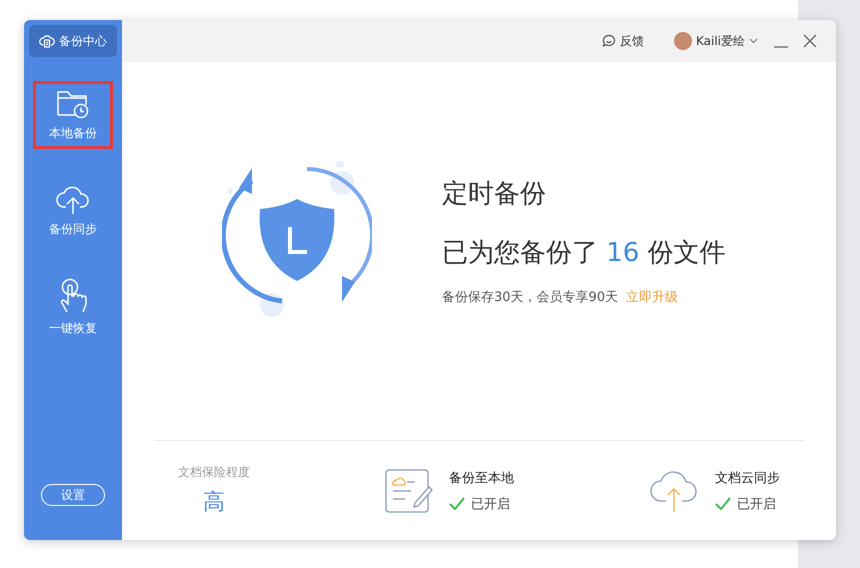 This screenshot has height=568, width=860. What do you see at coordinates (73, 307) in the screenshot?
I see `sidebar-item: 一键恢复` at bounding box center [73, 307].